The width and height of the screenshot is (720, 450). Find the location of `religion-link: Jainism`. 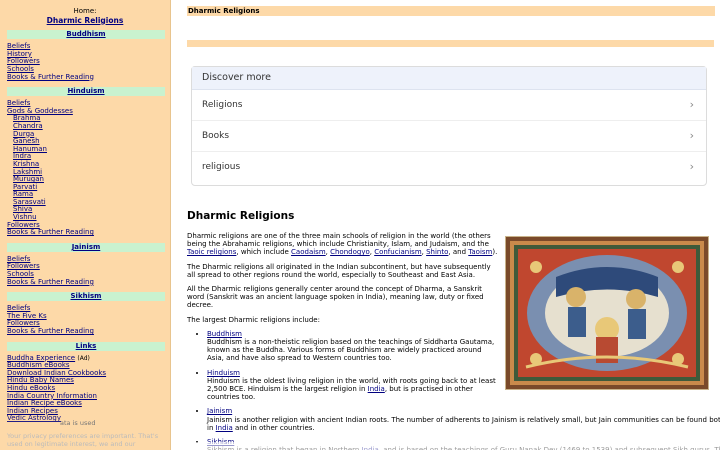

religion-link: Jainism is located at coordinates (219, 411).